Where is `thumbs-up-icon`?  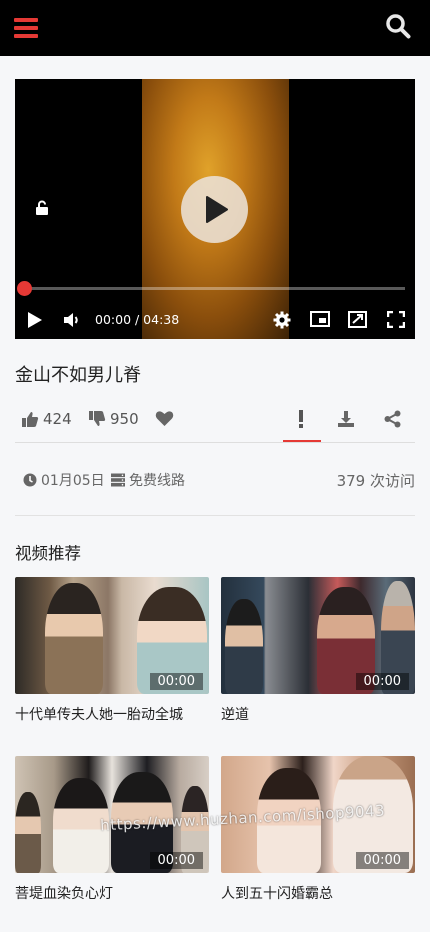 thumbs-up-icon is located at coordinates (30, 419).